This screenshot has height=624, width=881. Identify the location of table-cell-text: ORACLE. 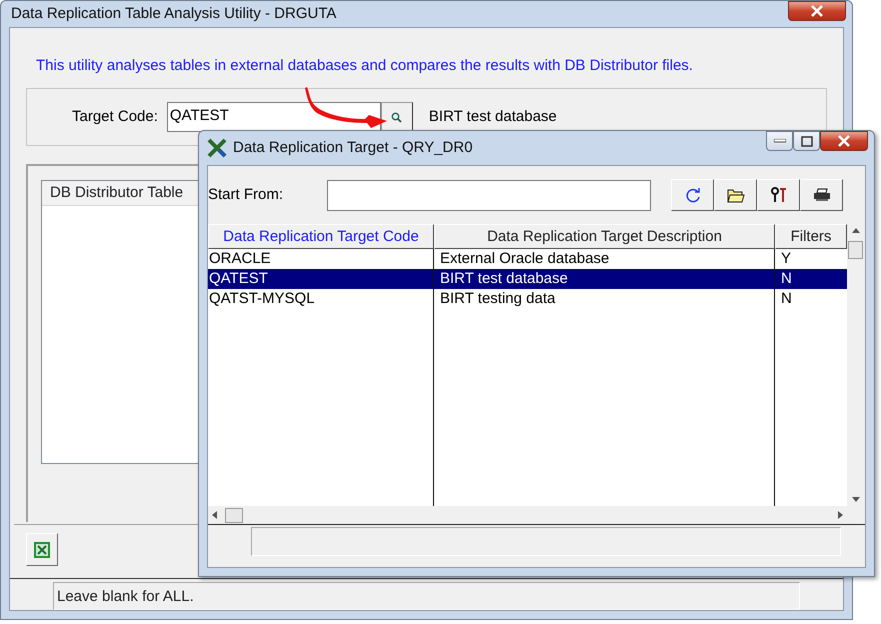
(240, 259).